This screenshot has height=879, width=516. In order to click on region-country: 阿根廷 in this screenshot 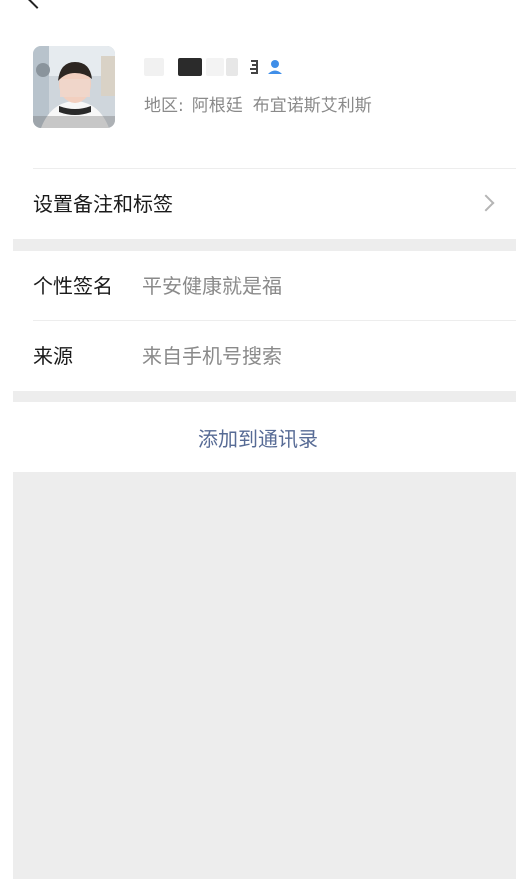, I will do `click(217, 106)`.